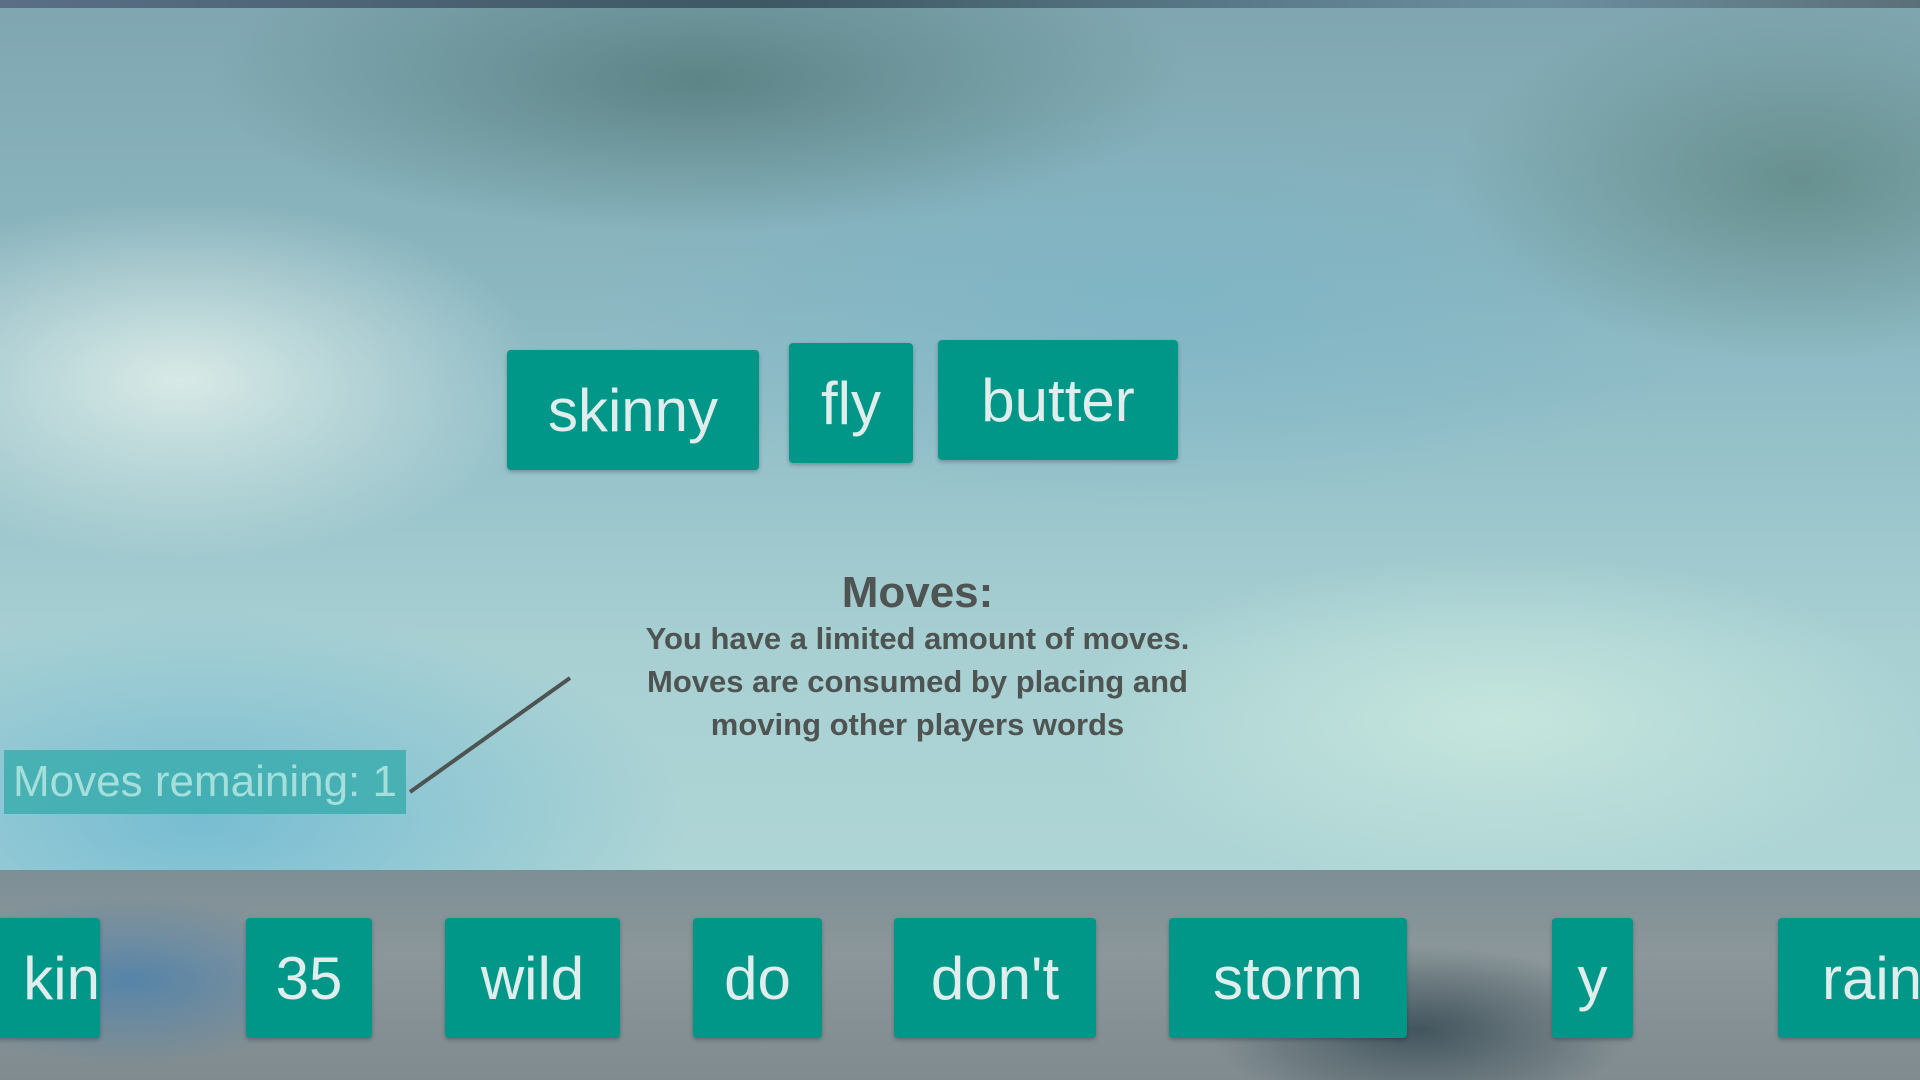 Image resolution: width=1920 pixels, height=1080 pixels. Describe the element at coordinates (1849, 978) in the screenshot. I see `tray-word-rain: rain` at that location.